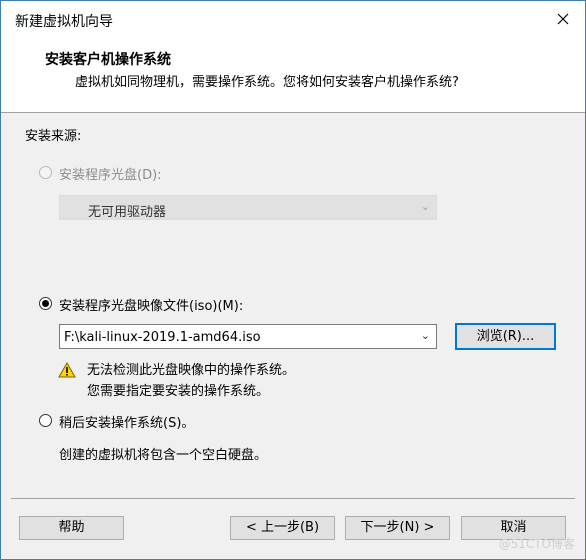  I want to click on watermark: @51CTO博客, so click(536, 544).